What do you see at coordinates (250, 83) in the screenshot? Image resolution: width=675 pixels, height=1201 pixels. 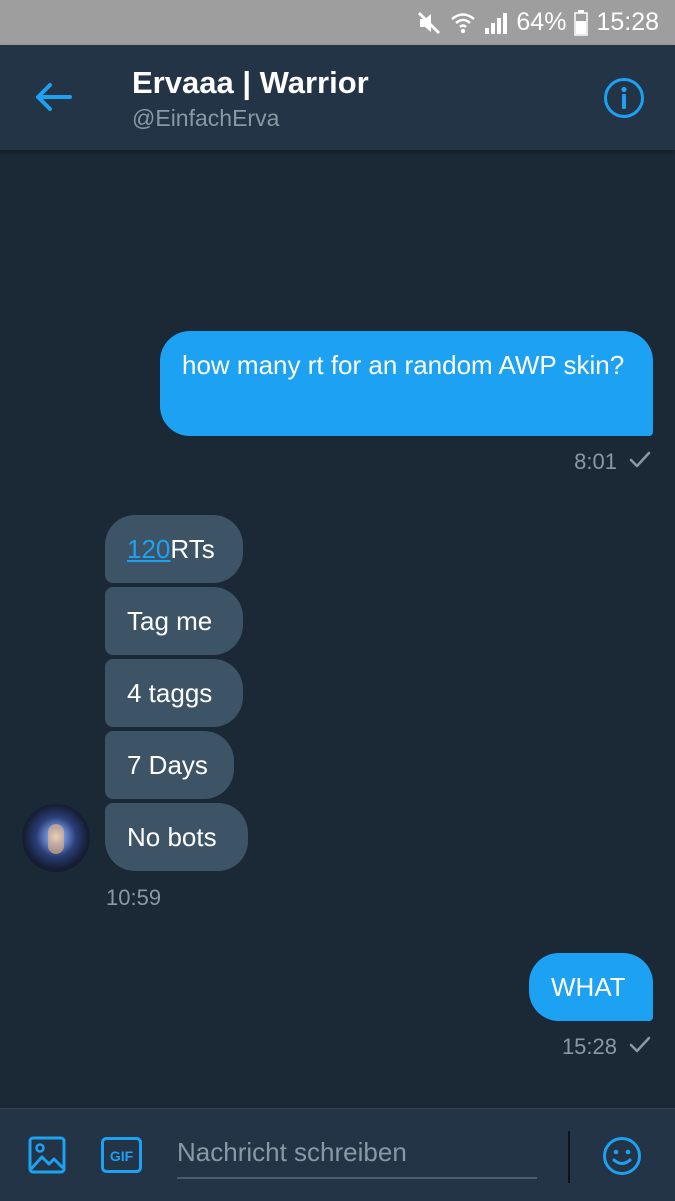 I see `conversation-title: Ervaaa | Warrior` at bounding box center [250, 83].